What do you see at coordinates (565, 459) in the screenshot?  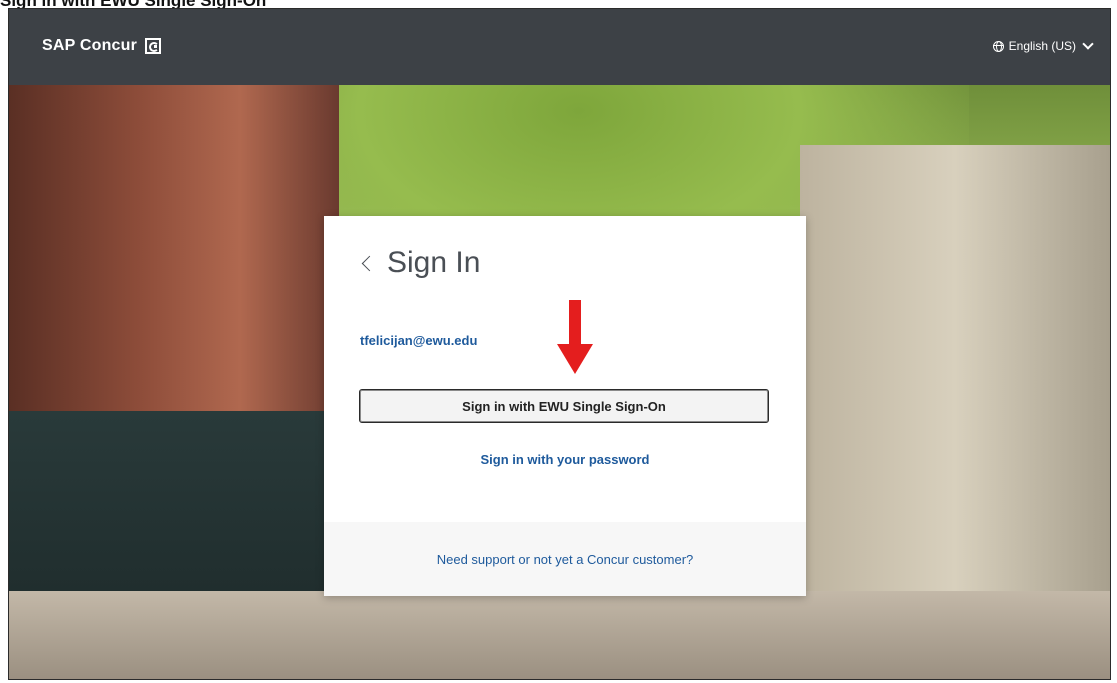 I see `password-signin-link: Sign in with your password` at bounding box center [565, 459].